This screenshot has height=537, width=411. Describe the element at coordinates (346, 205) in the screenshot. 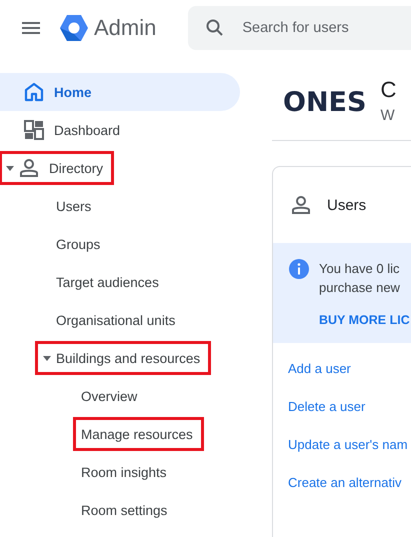

I see `card-title: Users` at that location.